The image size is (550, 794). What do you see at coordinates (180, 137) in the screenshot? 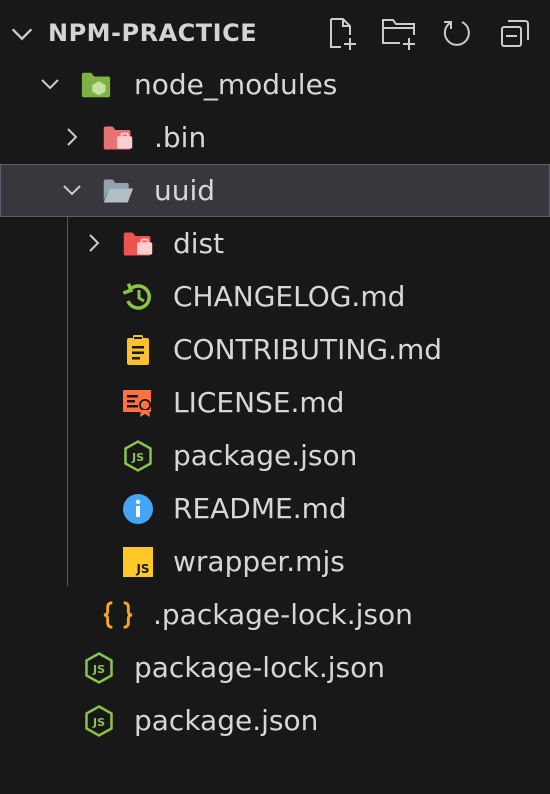
I see `tree-item-label: .bin` at bounding box center [180, 137].